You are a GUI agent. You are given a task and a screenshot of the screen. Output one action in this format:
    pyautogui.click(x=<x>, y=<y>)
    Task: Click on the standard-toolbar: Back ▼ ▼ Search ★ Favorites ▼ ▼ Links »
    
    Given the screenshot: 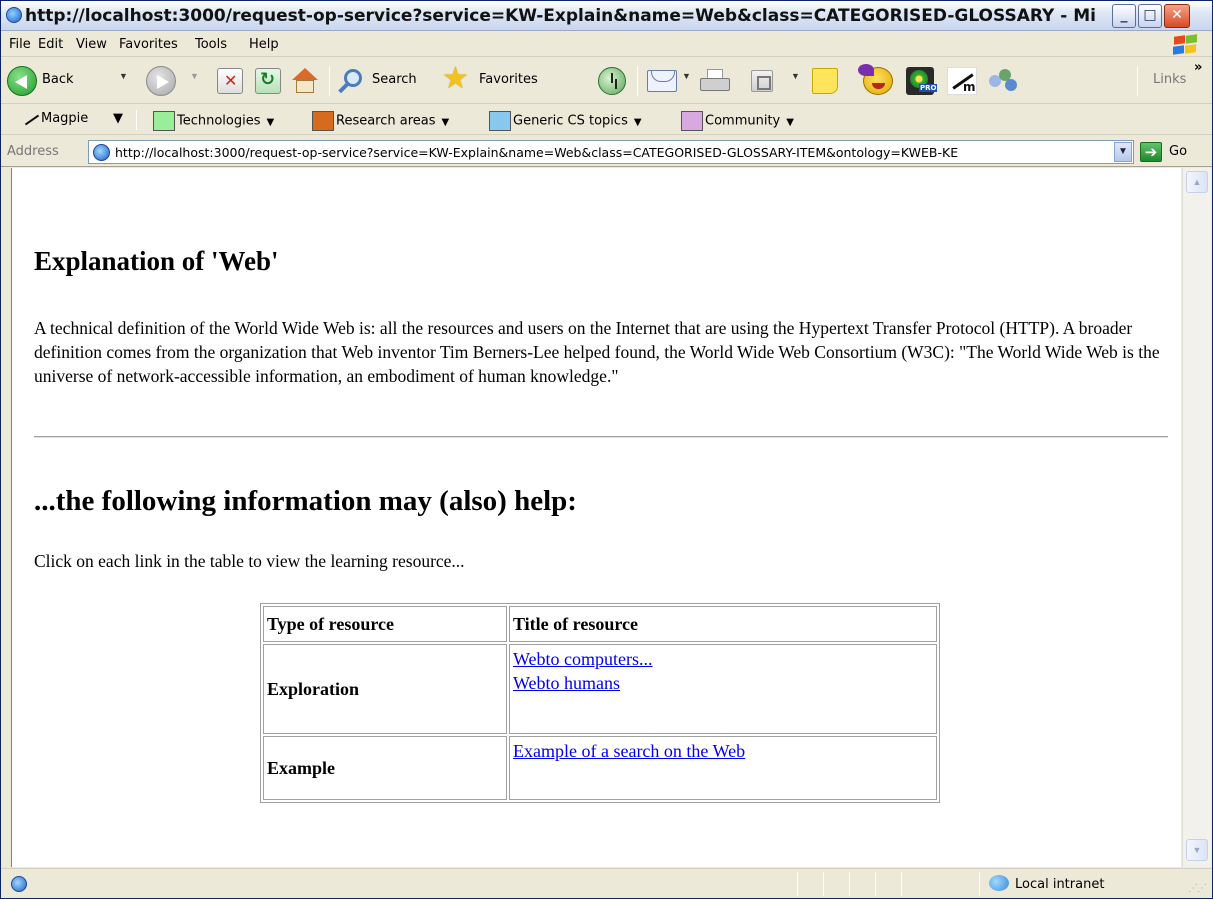 What is the action you would take?
    pyautogui.click(x=606, y=81)
    